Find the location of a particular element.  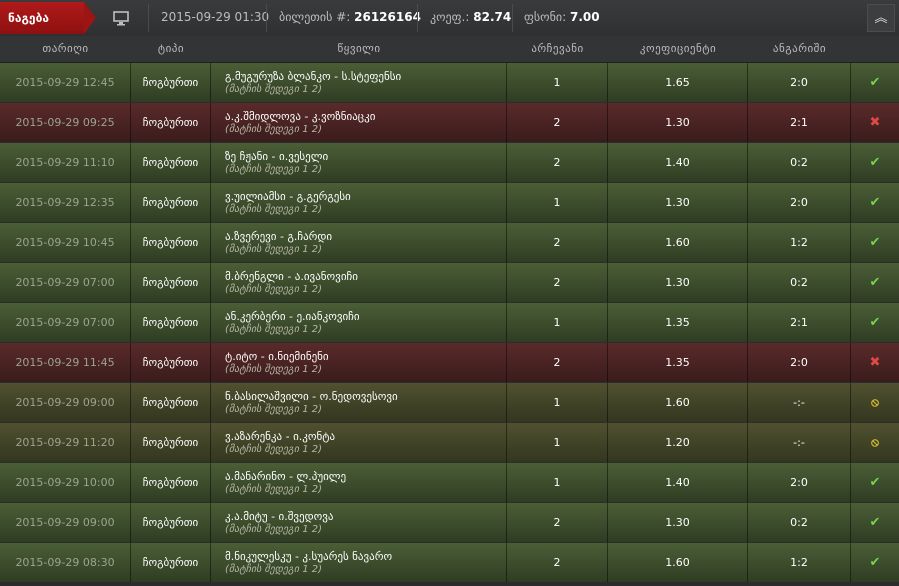

col-type: ტიპი is located at coordinates (171, 48).